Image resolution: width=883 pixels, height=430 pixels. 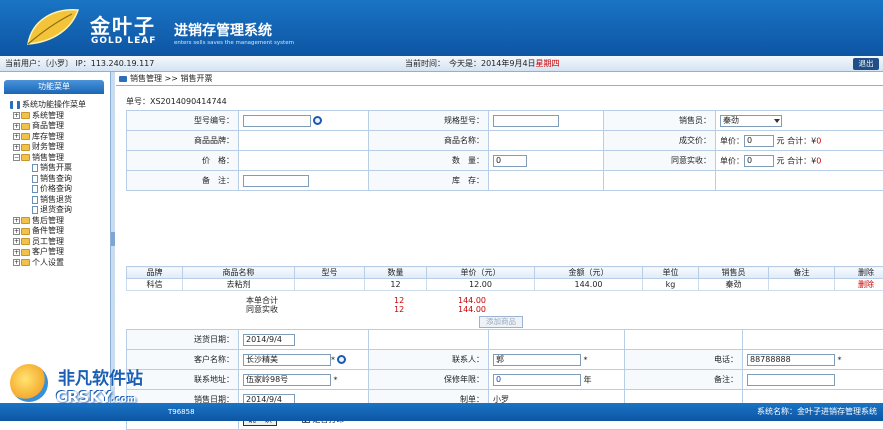 I want to click on sidebar-subitem-sales-query: 销售查询, so click(x=48, y=179).